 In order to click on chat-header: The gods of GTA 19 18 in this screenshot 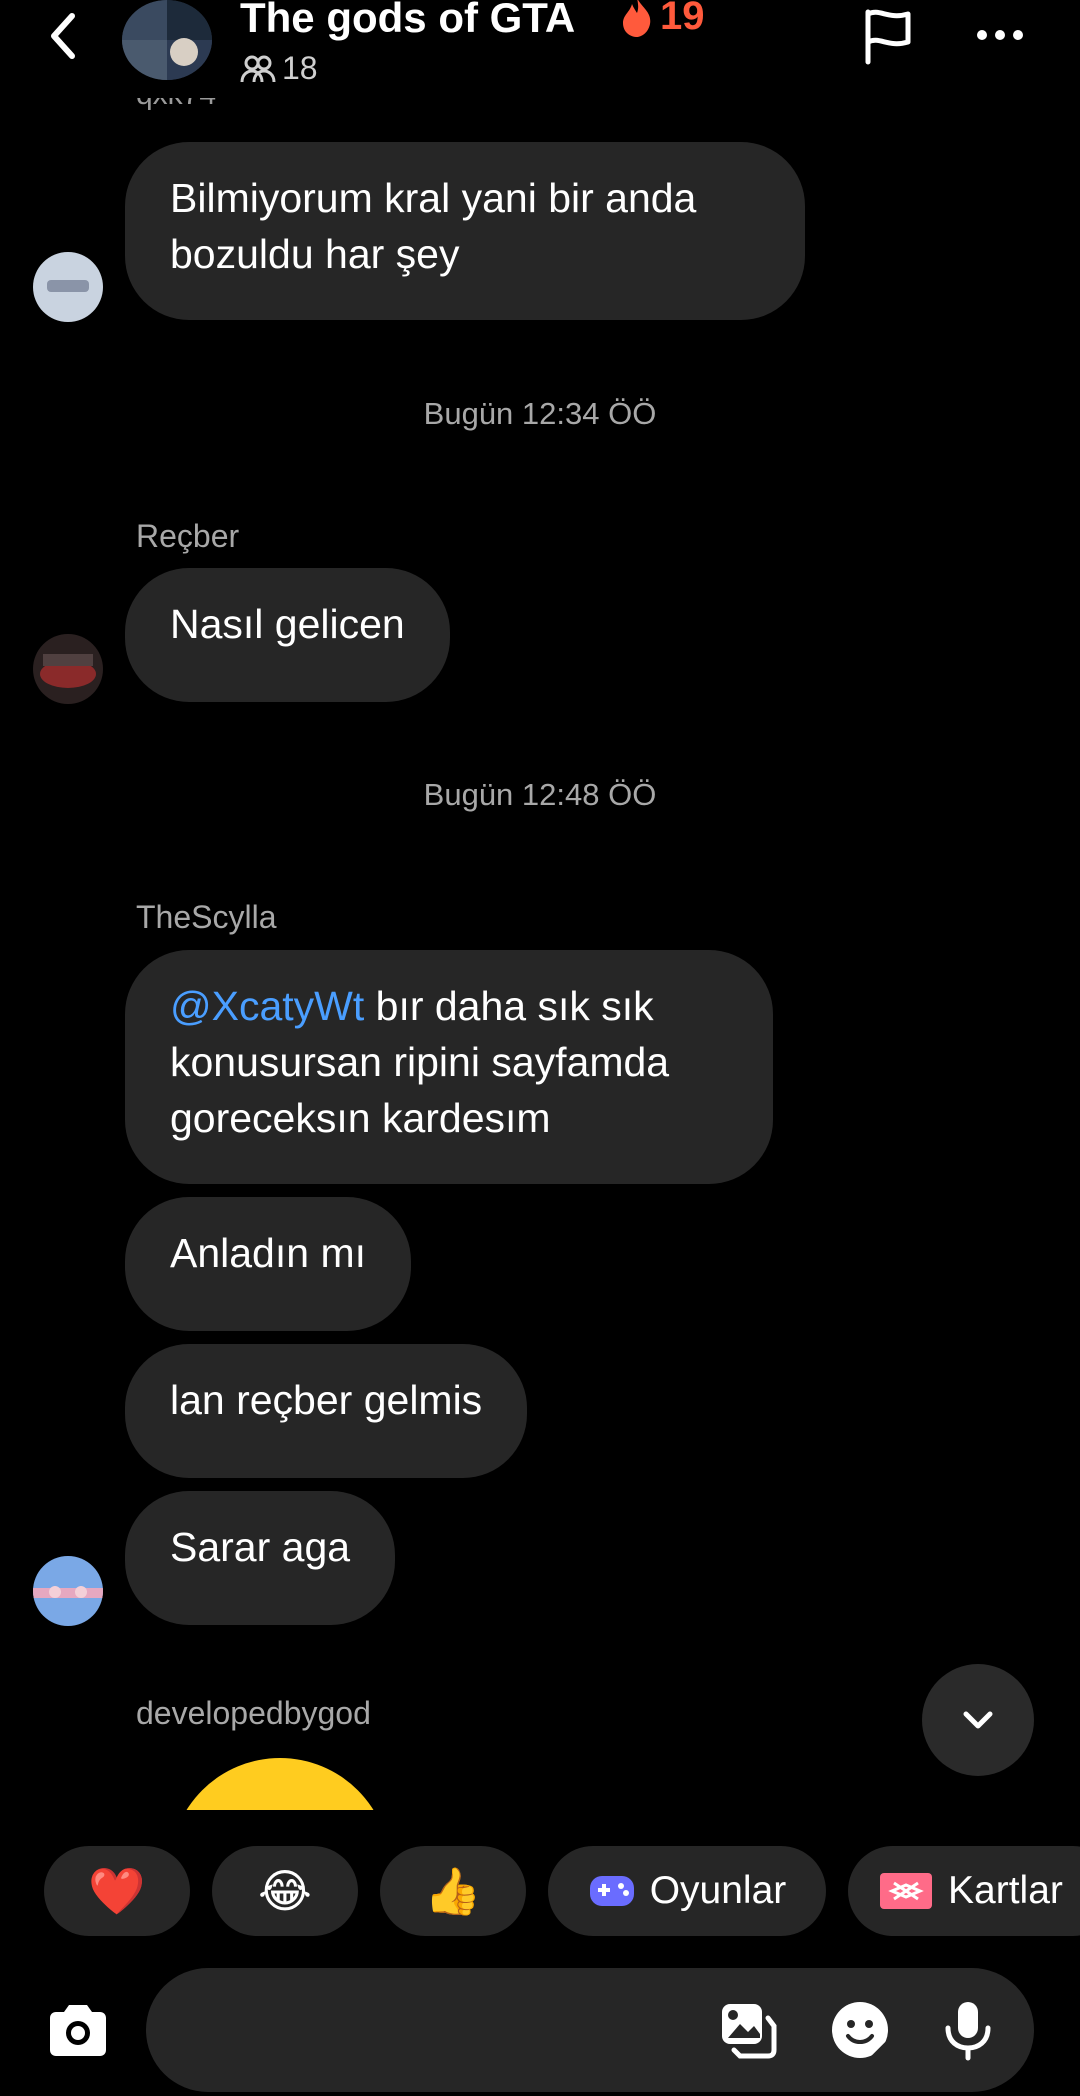, I will do `click(540, 50)`.